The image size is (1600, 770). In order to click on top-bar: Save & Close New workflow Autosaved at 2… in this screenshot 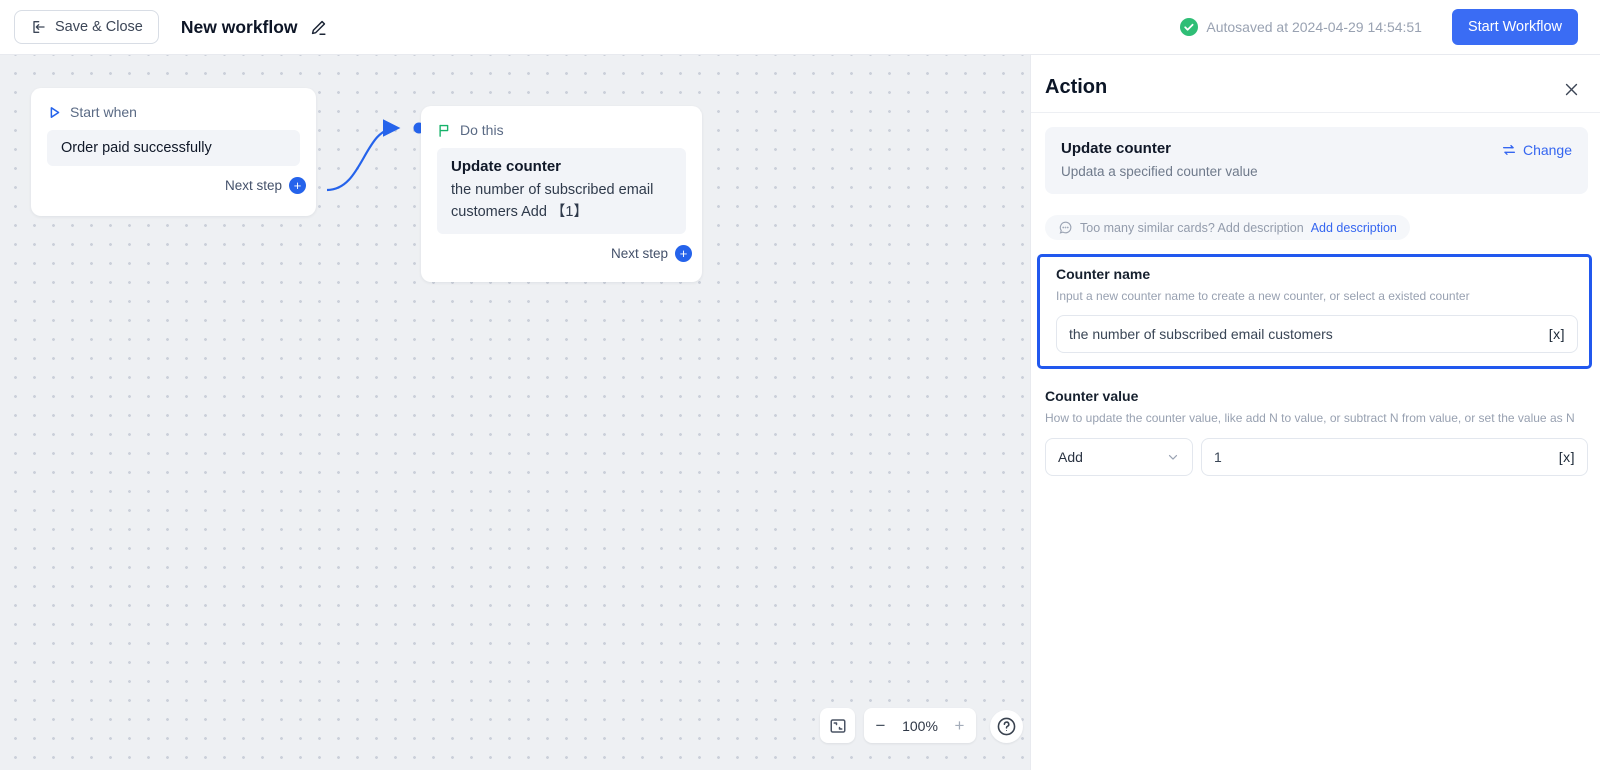, I will do `click(800, 27)`.